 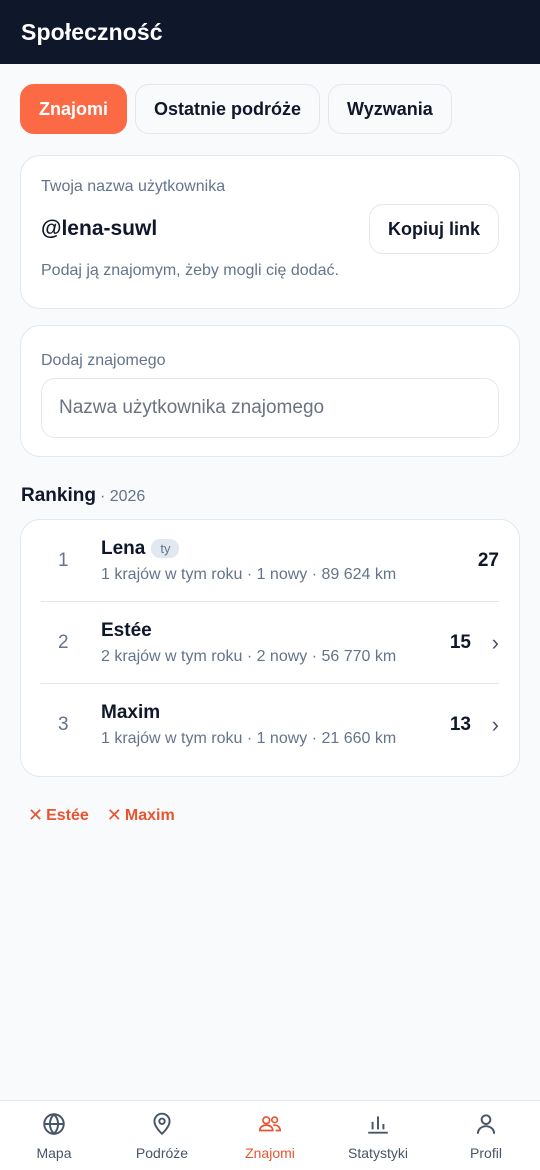 What do you see at coordinates (126, 630) in the screenshot?
I see `ranking-name: Estée` at bounding box center [126, 630].